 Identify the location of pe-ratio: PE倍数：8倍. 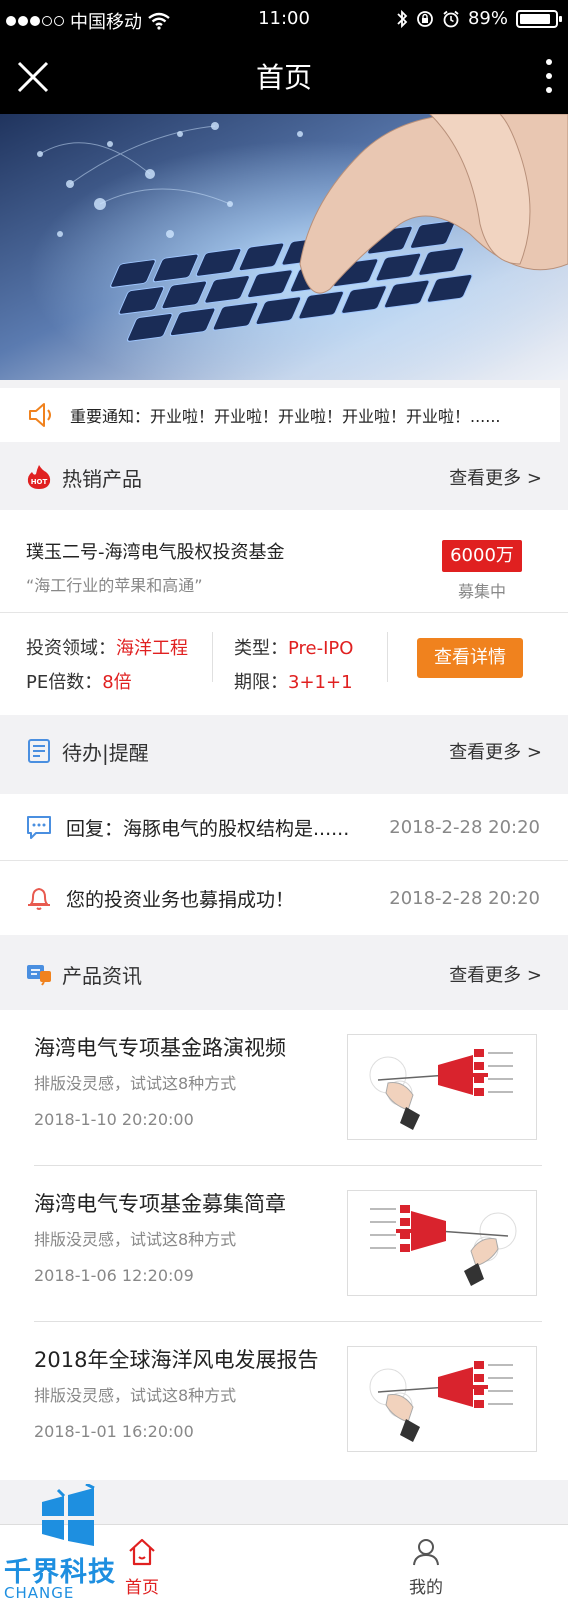
(79, 682).